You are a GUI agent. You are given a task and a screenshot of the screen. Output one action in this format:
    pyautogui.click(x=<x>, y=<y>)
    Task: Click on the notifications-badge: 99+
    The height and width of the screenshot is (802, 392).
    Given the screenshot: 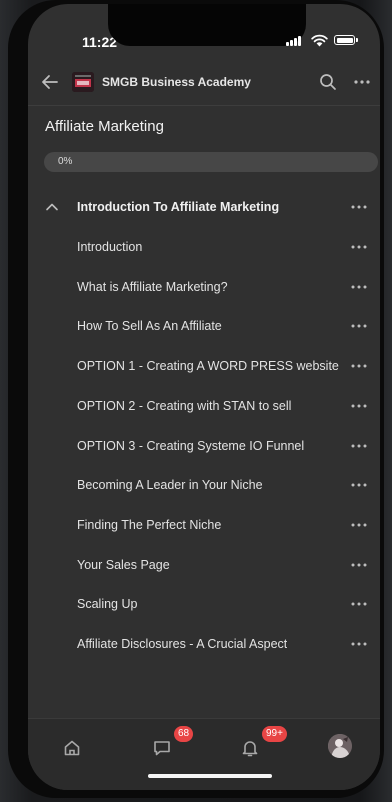 What is the action you would take?
    pyautogui.click(x=274, y=734)
    